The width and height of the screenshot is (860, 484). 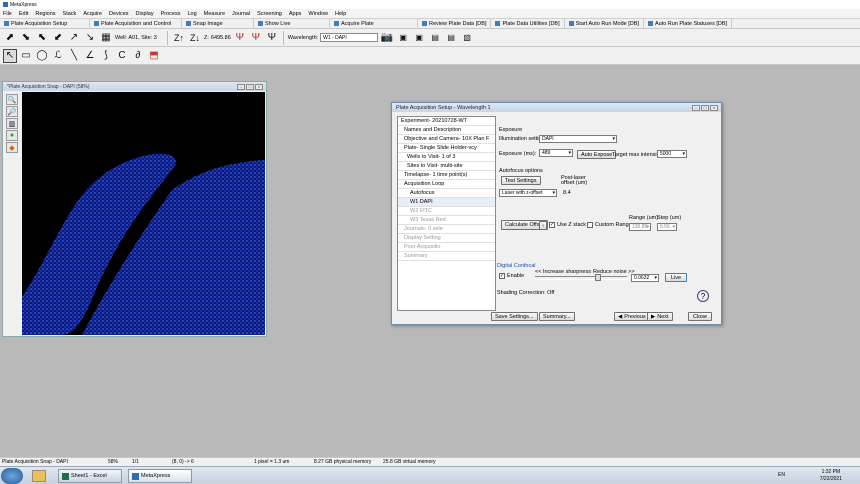 I want to click on fluorescence-image, so click(x=143, y=213).